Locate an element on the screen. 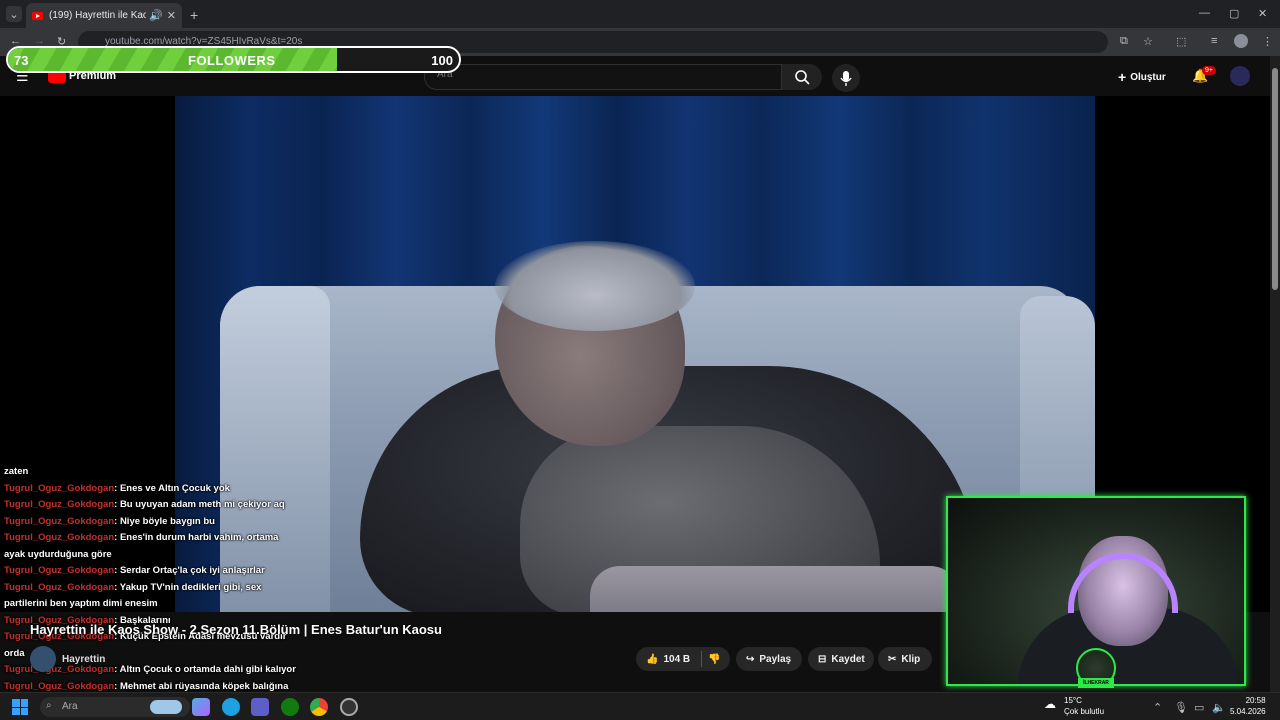 This screenshot has width=1280, height=720. copilot-icon is located at coordinates (201, 707).